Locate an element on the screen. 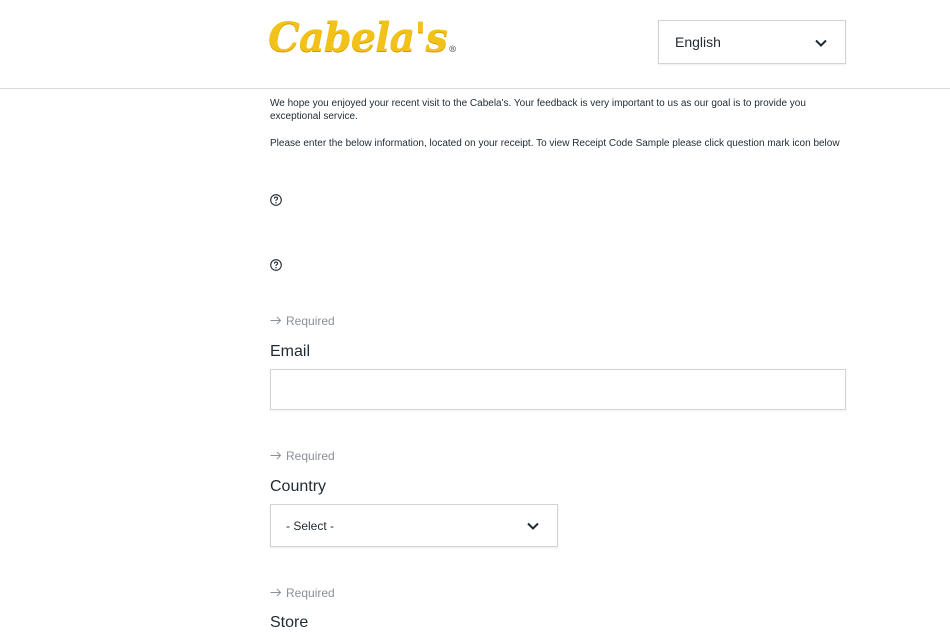 The image size is (950, 632). country-select: - Select - is located at coordinates (414, 525).